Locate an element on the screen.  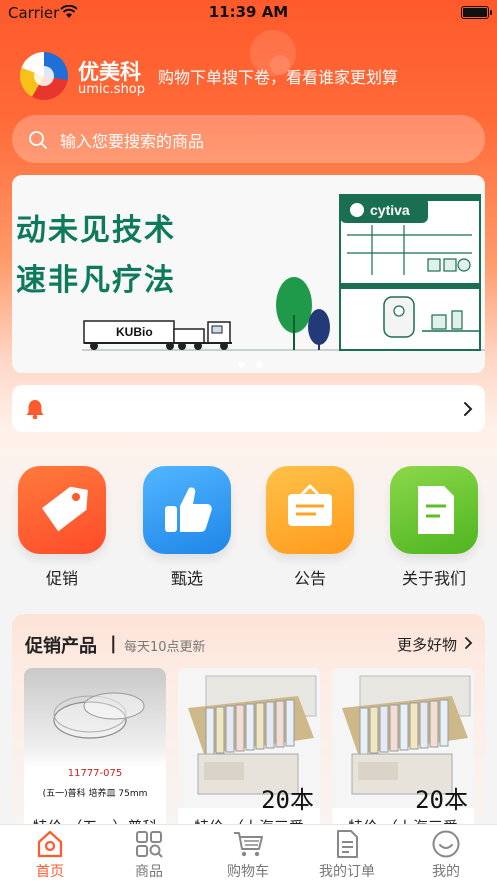
clock: 11:39 AM is located at coordinates (248, 12).